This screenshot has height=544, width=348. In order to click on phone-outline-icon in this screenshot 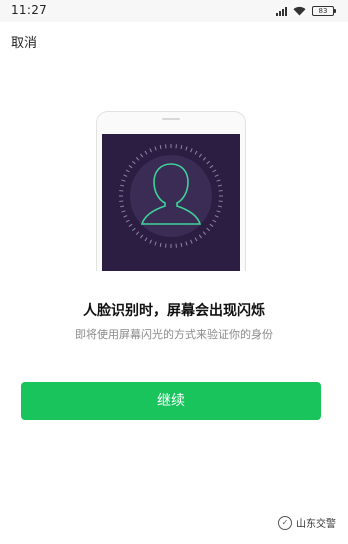, I will do `click(171, 191)`.